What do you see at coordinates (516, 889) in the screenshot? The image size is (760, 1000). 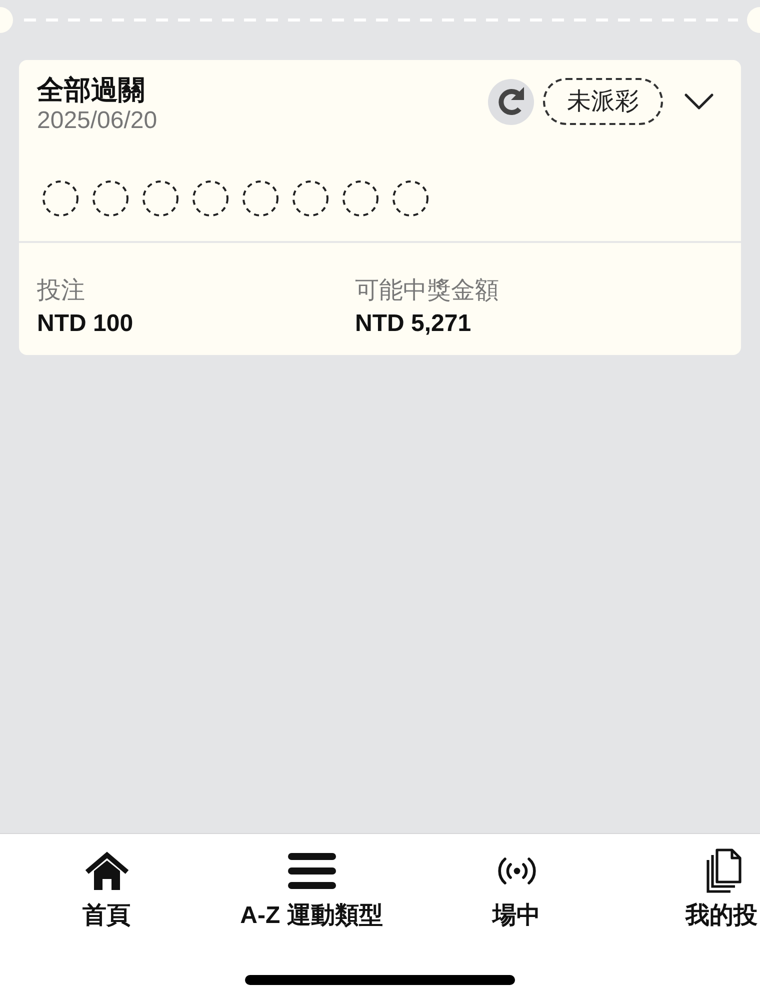 I see `nav-tab: 場中` at bounding box center [516, 889].